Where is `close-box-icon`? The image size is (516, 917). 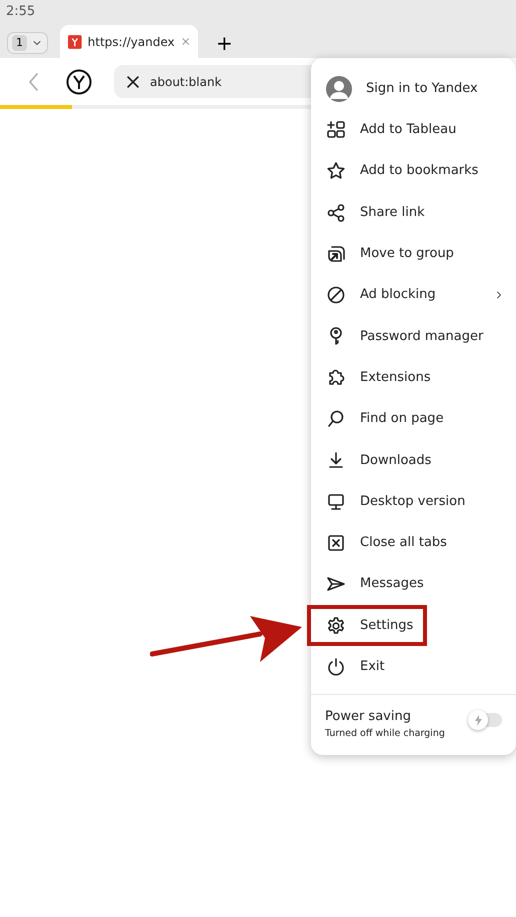 close-box-icon is located at coordinates (336, 542).